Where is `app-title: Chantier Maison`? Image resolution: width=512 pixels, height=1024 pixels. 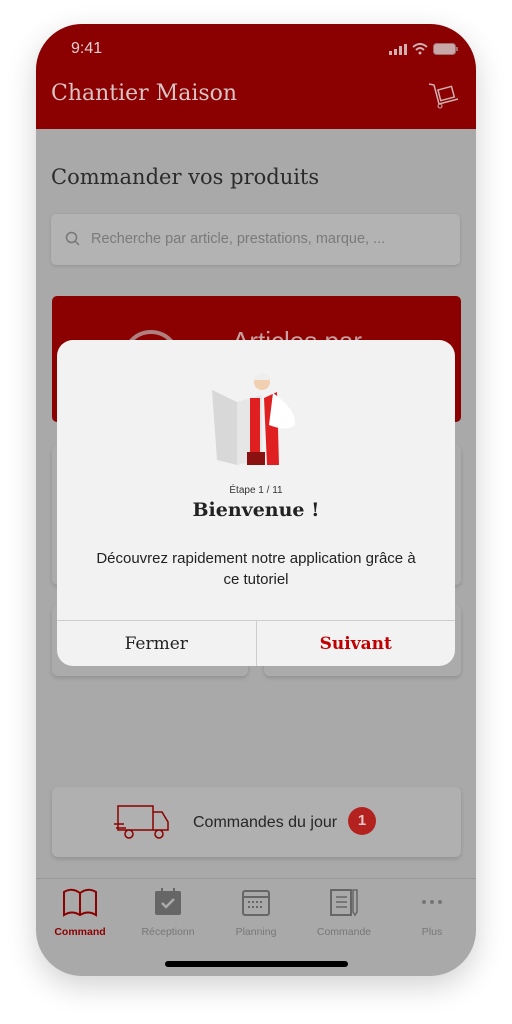 app-title: Chantier Maison is located at coordinates (144, 93).